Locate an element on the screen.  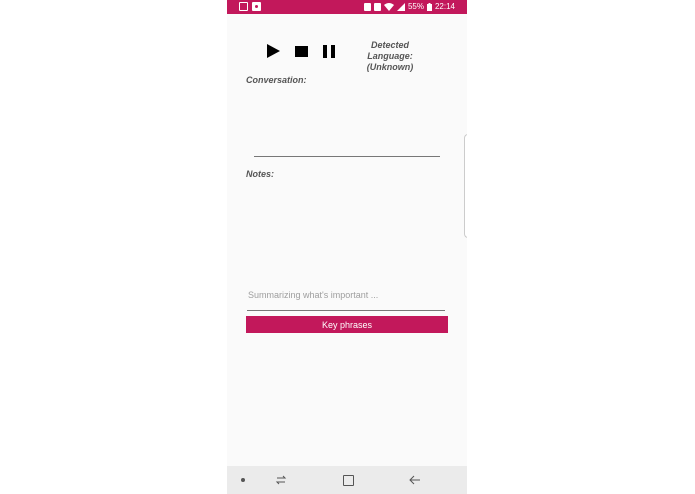
stop-icon is located at coordinates (301, 51).